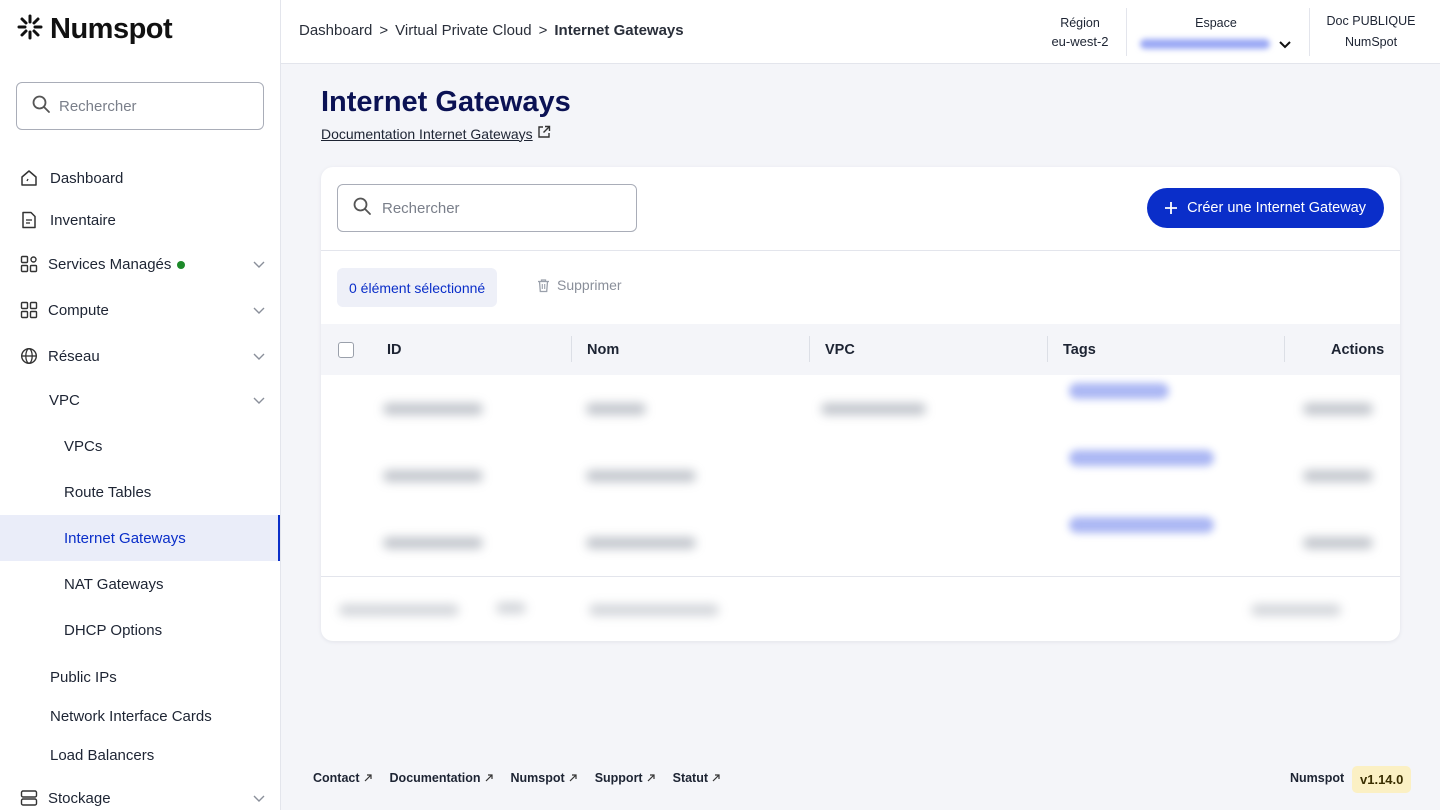  I want to click on sidebar-item-network-interface-cards: Network Interface Cards, so click(140, 716).